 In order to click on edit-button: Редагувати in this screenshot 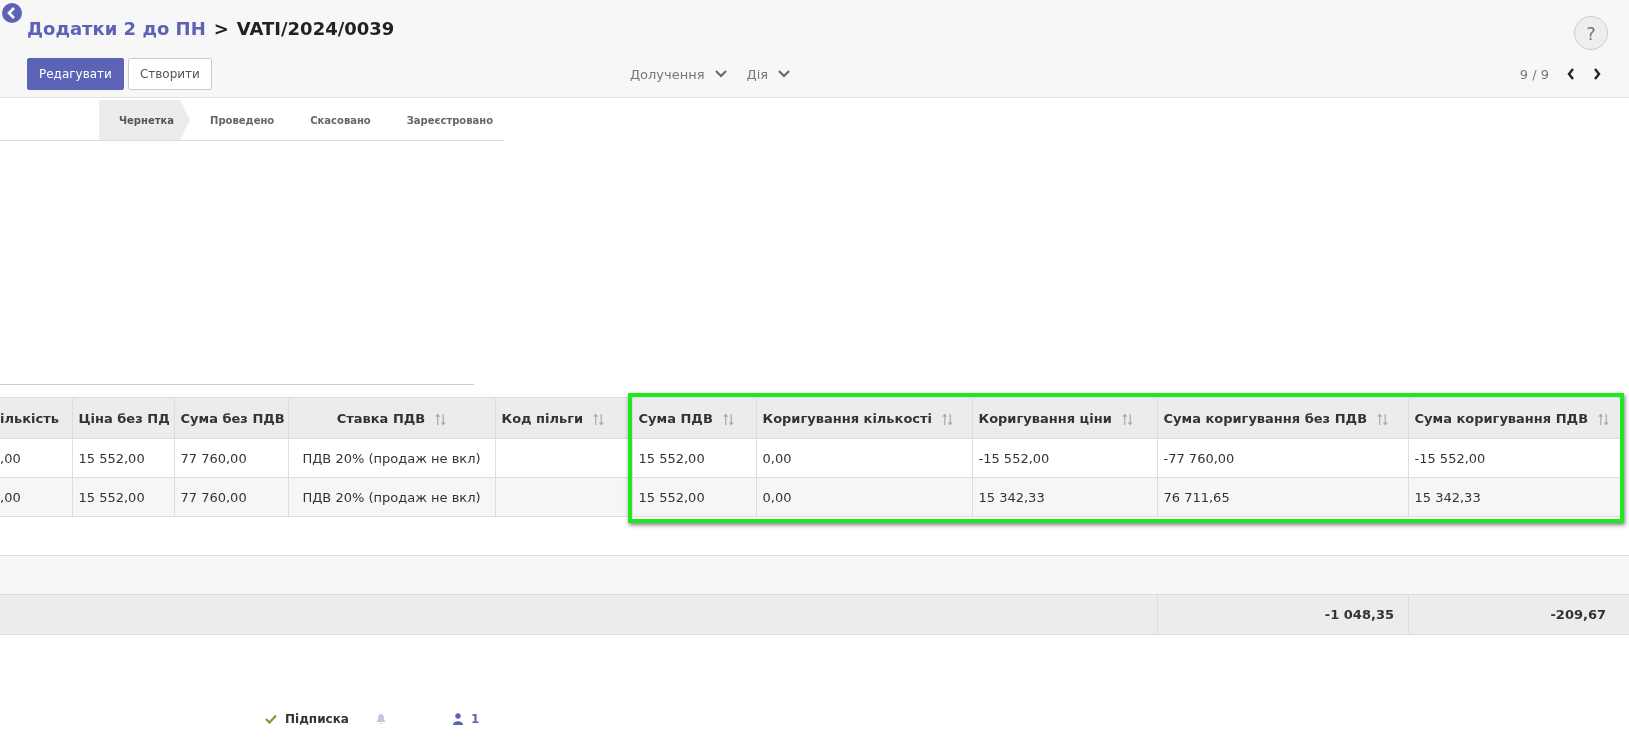, I will do `click(75, 74)`.